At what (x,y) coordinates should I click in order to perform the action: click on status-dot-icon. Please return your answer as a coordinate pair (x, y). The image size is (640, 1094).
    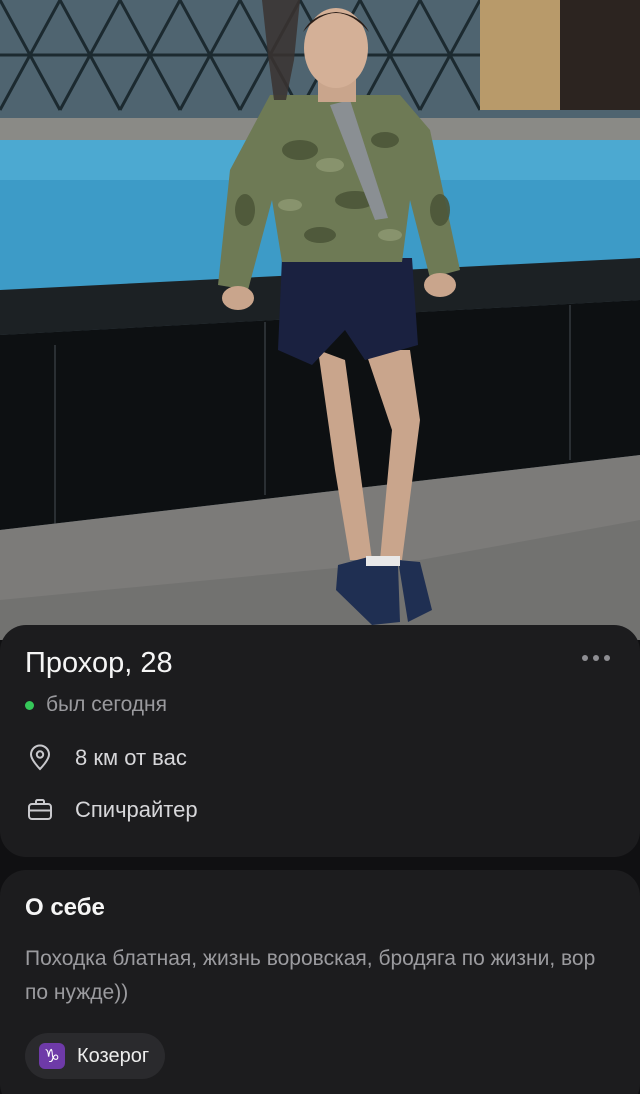
    Looking at the image, I should click on (29, 705).